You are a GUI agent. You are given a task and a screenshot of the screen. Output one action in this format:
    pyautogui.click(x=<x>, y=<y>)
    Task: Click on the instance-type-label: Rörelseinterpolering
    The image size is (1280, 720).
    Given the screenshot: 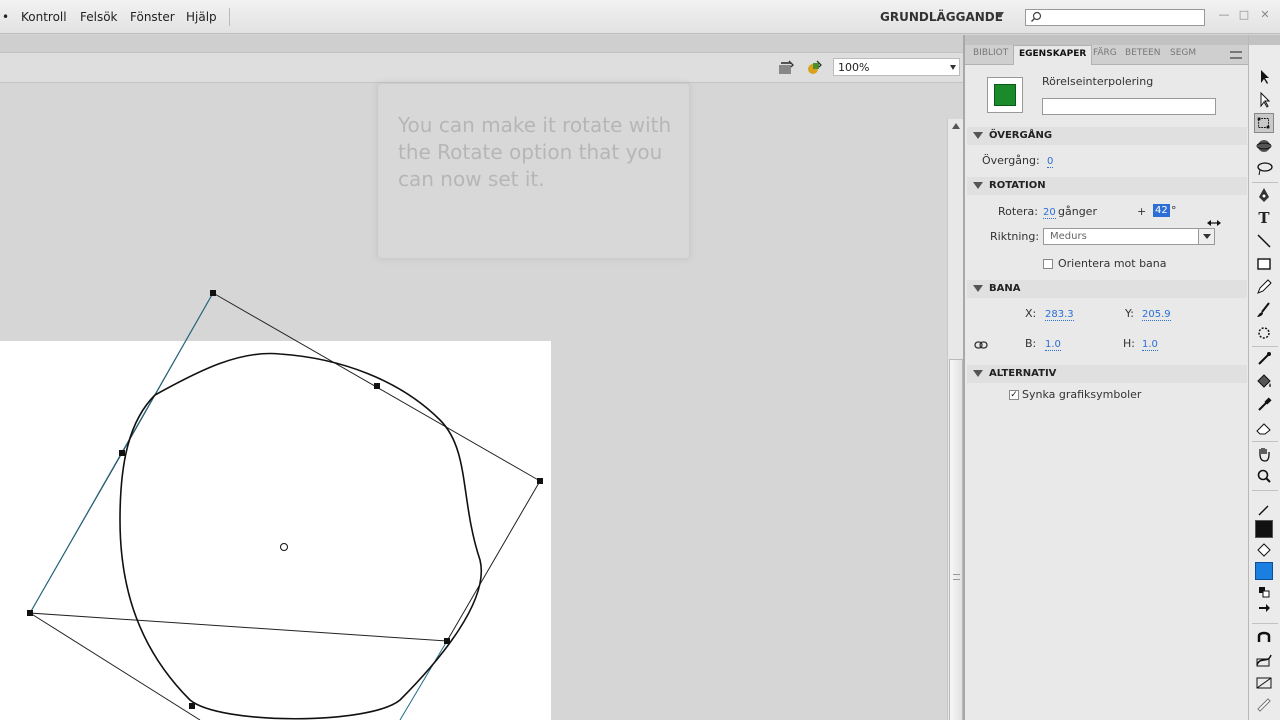 What is the action you would take?
    pyautogui.click(x=1098, y=81)
    